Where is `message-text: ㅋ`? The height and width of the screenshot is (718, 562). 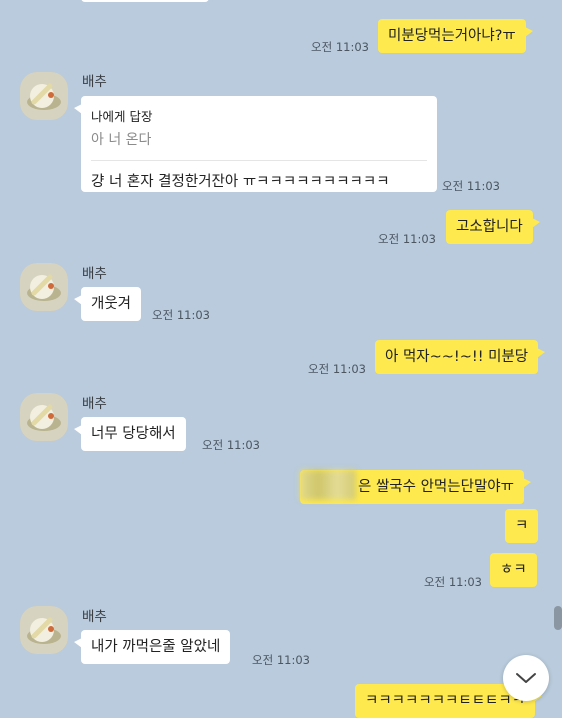 message-text: ㅋ is located at coordinates (522, 526).